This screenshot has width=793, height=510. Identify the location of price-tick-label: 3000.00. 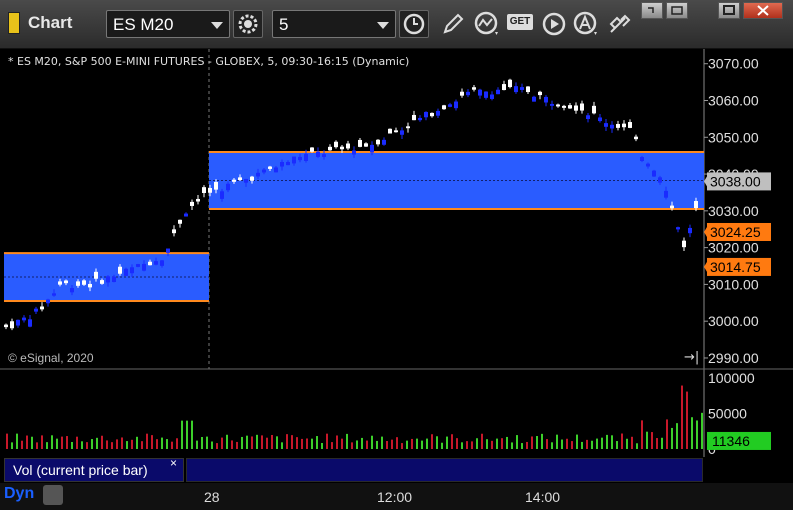
(733, 321).